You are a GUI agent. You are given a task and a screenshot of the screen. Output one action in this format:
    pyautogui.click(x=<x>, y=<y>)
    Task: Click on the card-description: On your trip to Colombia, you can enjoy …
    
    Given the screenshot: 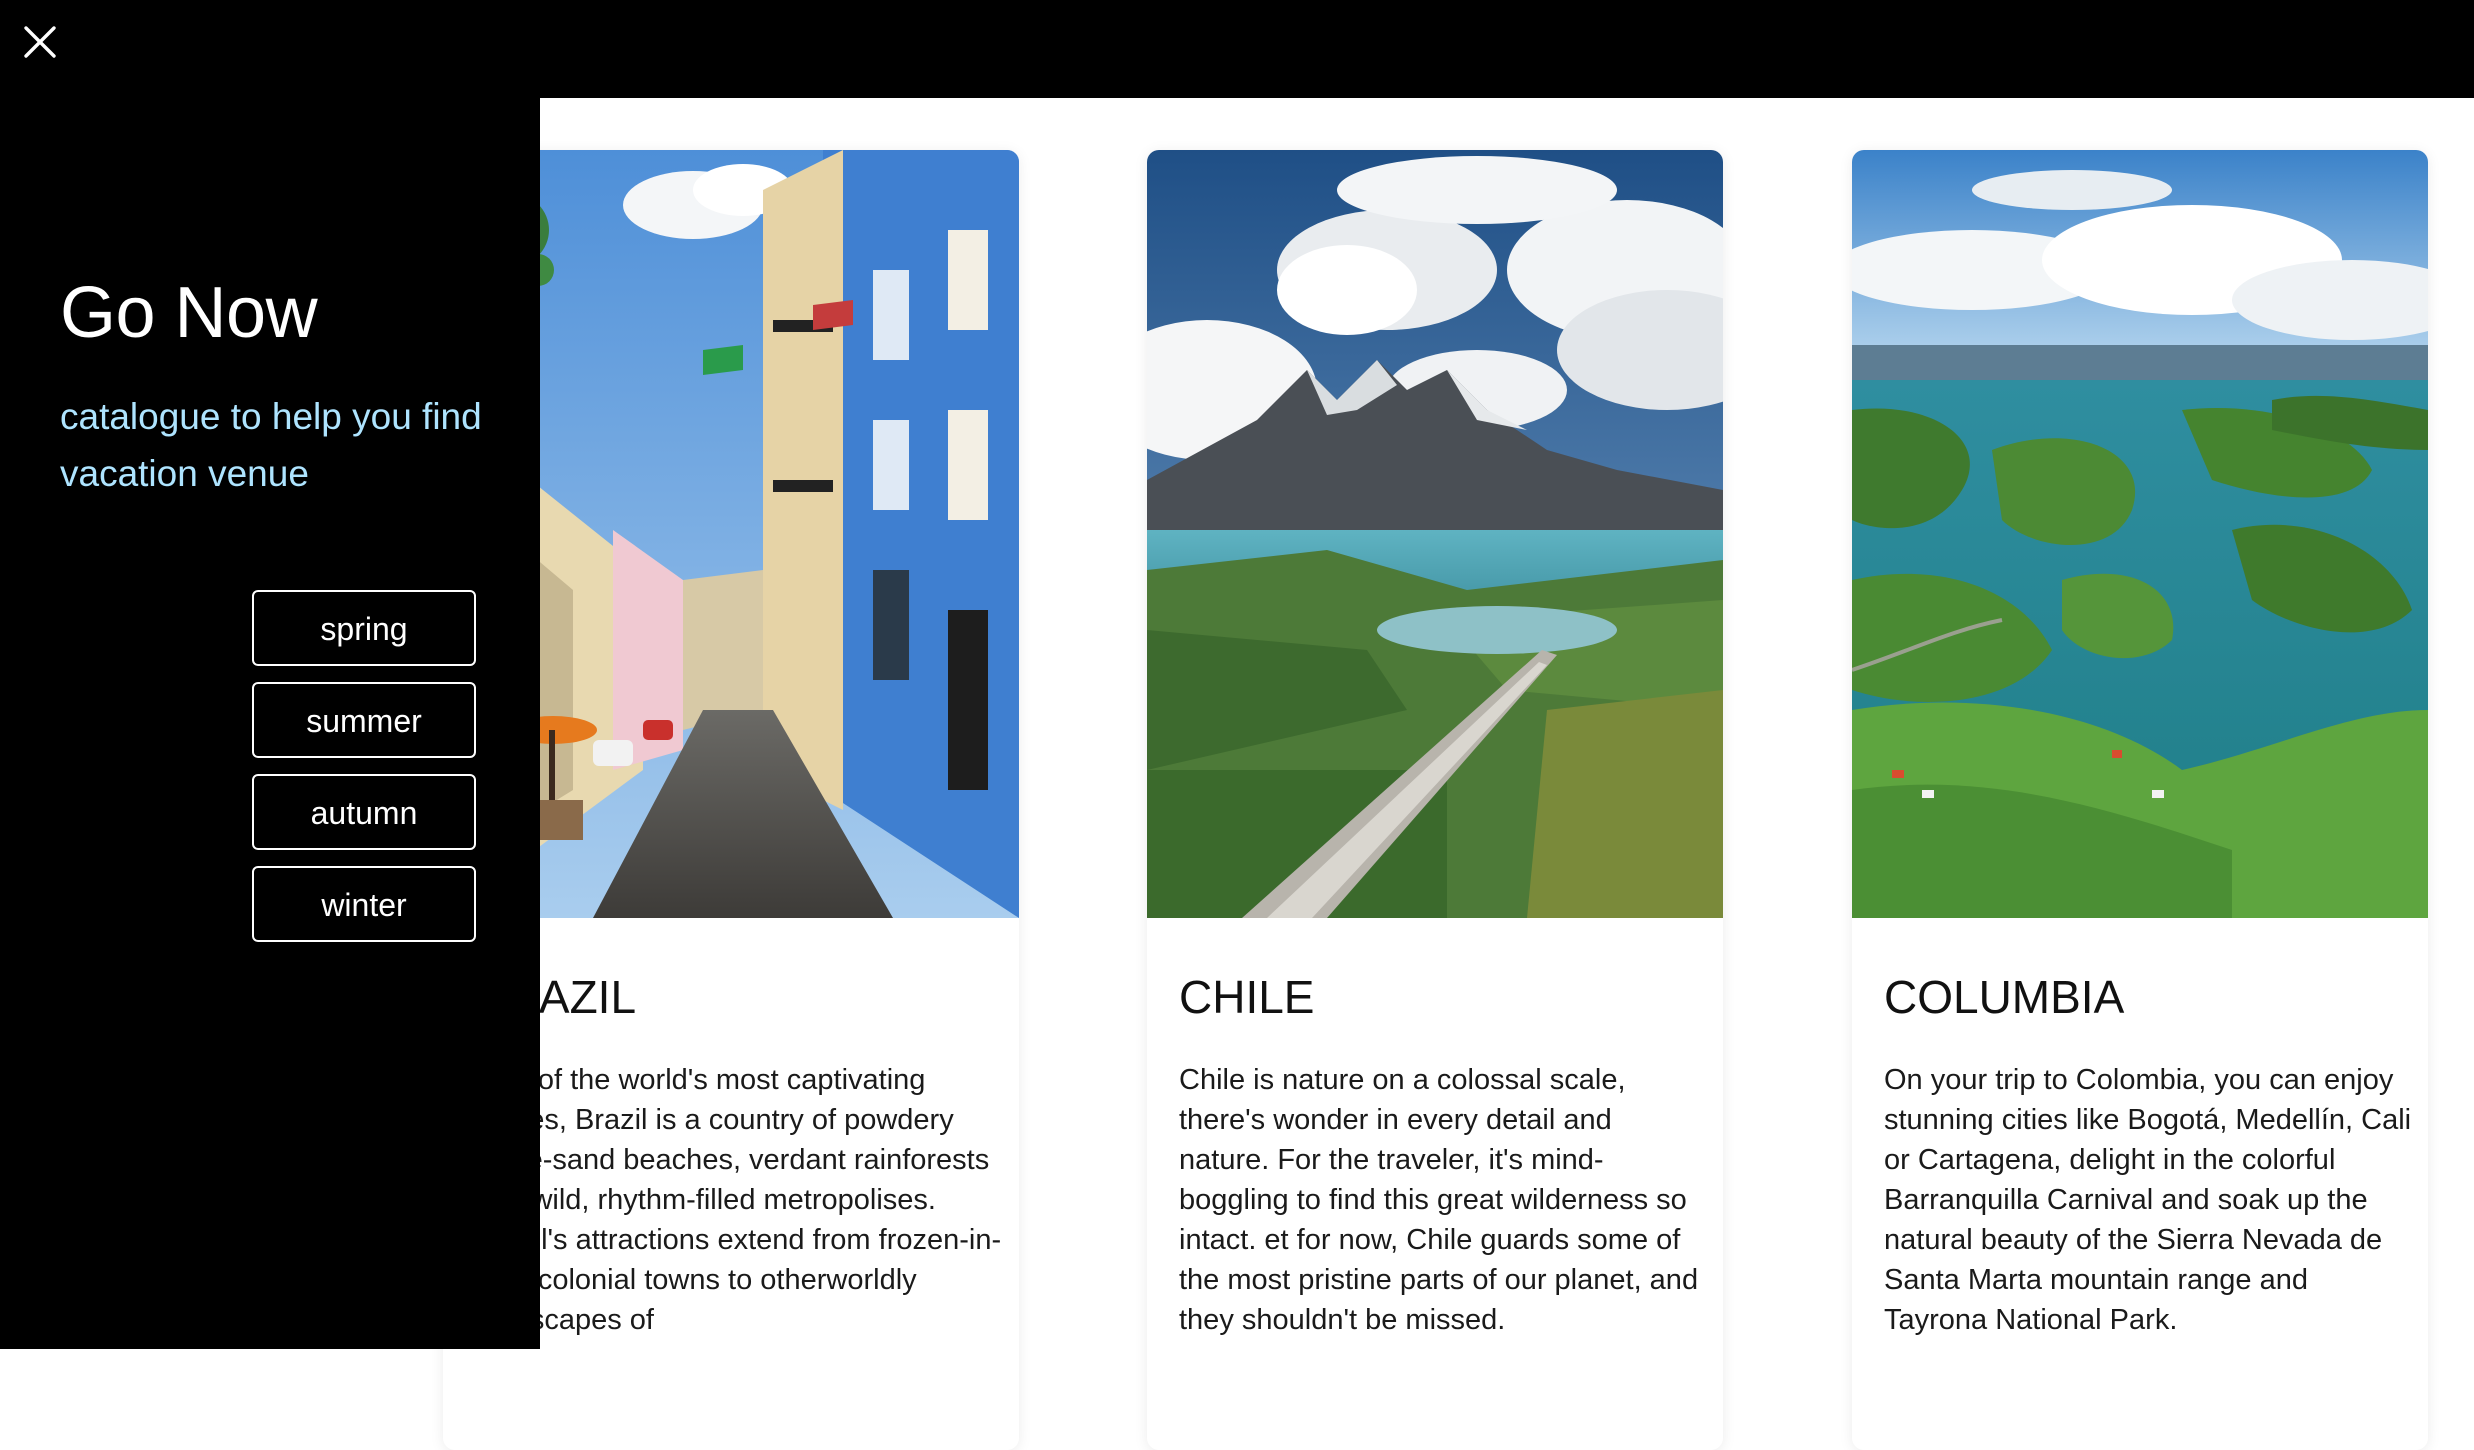 What is the action you would take?
    pyautogui.click(x=2148, y=1200)
    